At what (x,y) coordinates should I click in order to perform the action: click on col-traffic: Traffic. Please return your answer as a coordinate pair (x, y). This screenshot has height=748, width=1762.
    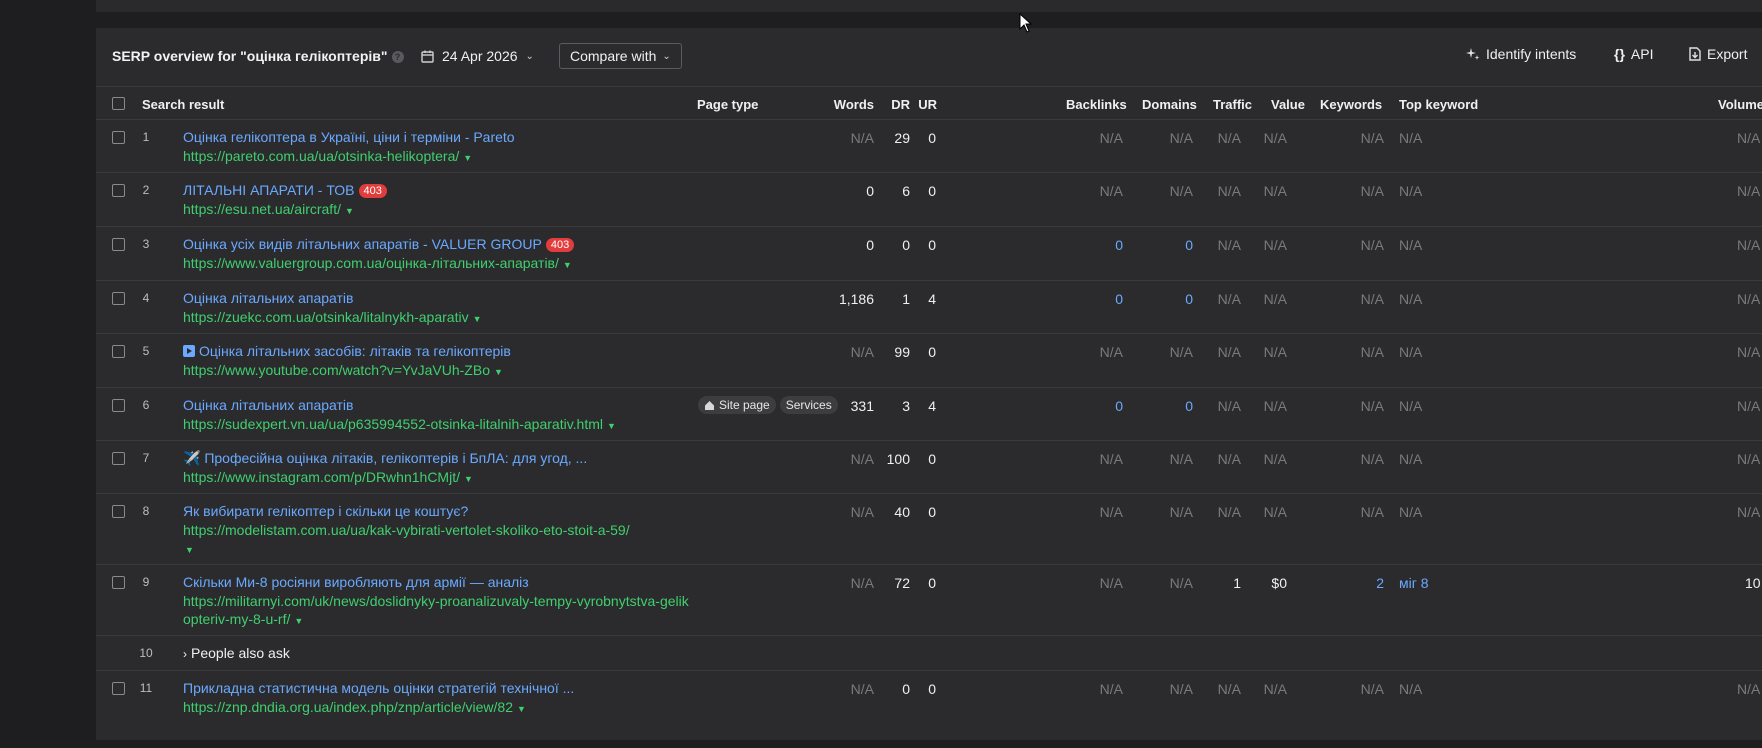
    Looking at the image, I should click on (1232, 104).